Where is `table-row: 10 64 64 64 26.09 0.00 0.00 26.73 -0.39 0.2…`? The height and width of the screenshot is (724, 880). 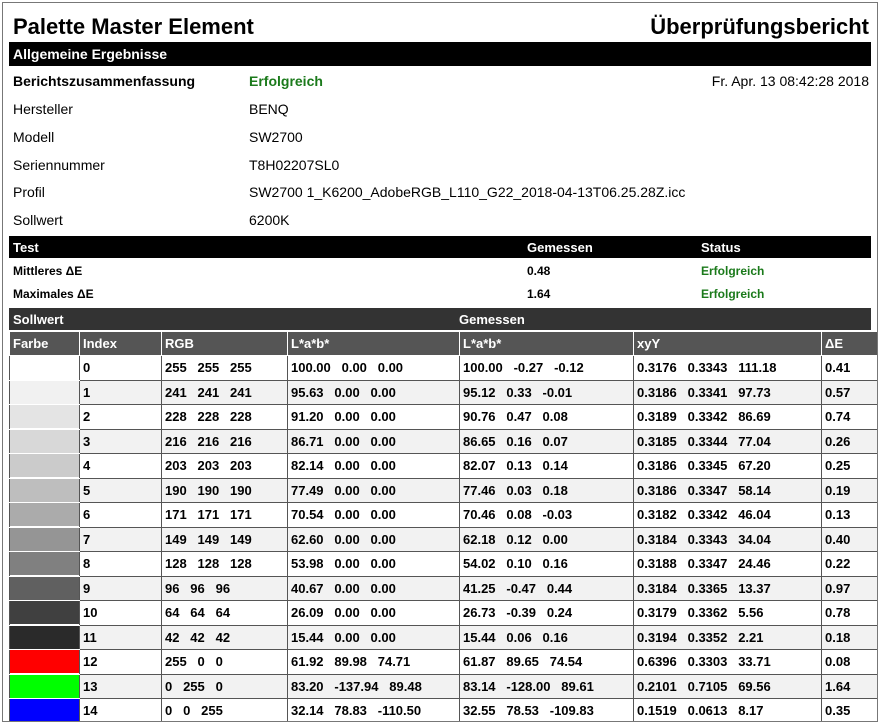 table-row: 10 64 64 64 26.09 0.00 0.00 26.73 -0.39 0.2… is located at coordinates (443, 613).